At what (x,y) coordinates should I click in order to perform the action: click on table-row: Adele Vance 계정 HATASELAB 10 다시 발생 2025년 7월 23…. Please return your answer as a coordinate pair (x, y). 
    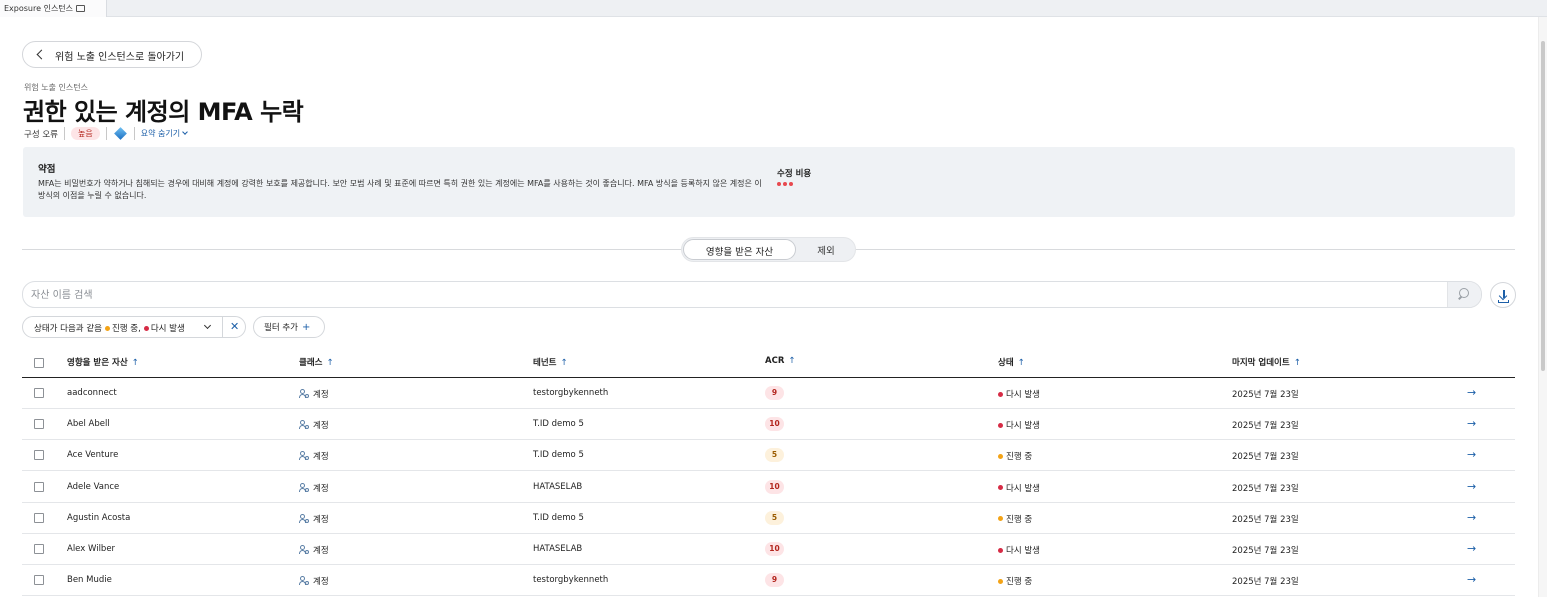
    Looking at the image, I should click on (768, 487).